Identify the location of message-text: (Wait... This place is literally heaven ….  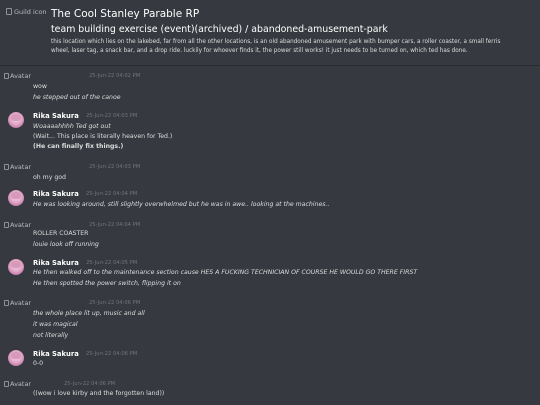
(103, 136).